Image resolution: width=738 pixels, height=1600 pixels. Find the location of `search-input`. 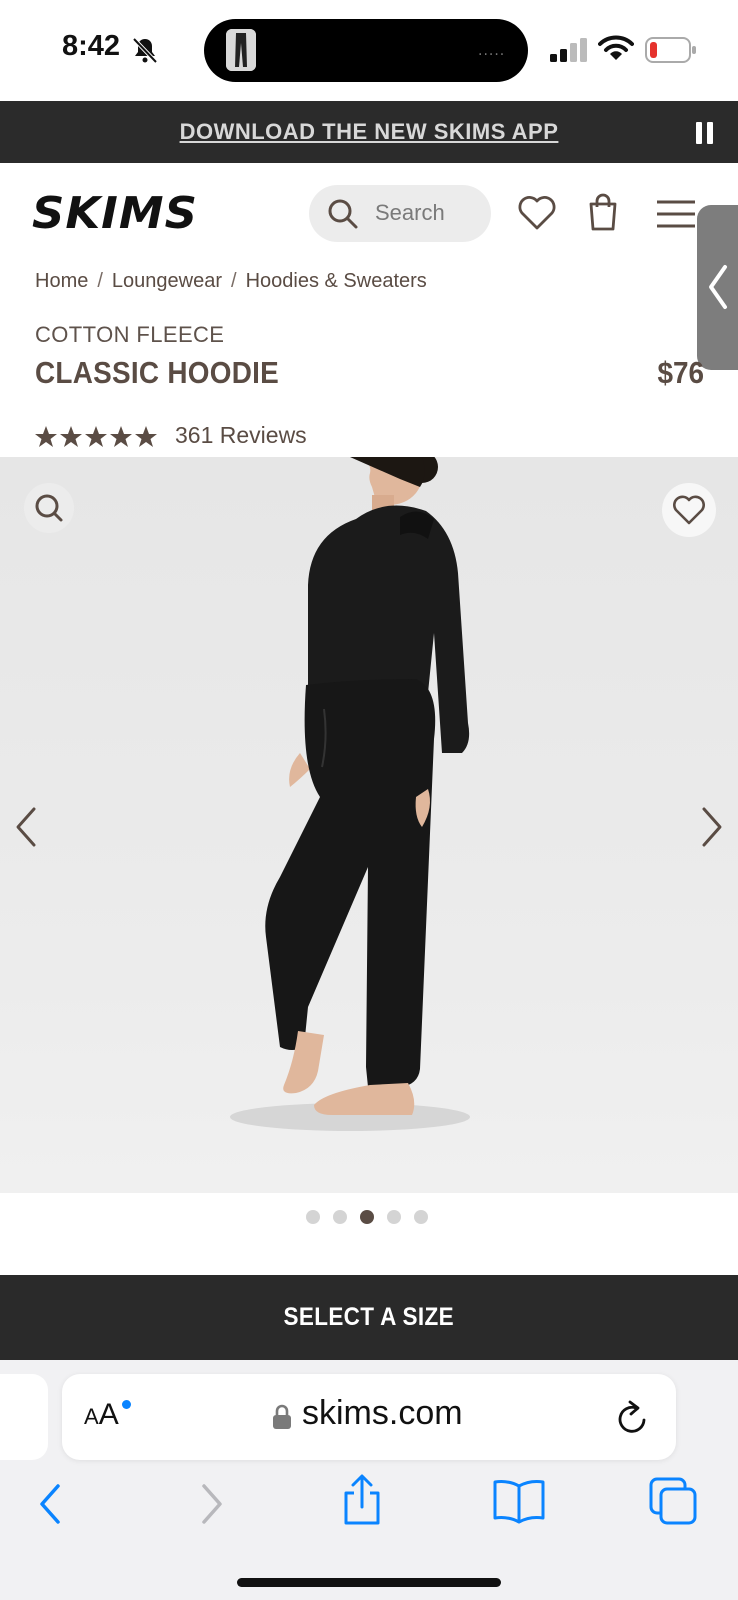

search-input is located at coordinates (430, 213).